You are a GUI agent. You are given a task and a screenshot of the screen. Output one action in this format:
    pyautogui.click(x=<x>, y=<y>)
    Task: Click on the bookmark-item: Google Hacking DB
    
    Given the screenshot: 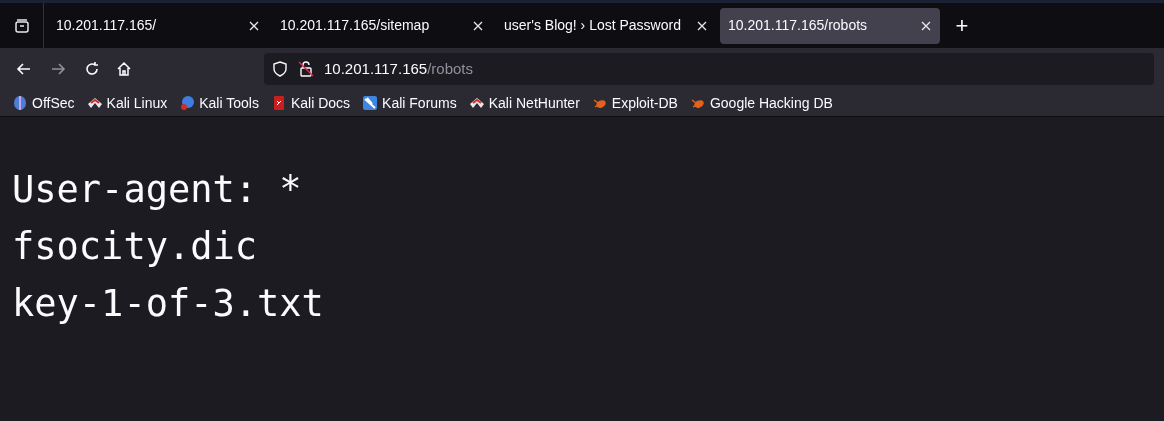 What is the action you would take?
    pyautogui.click(x=761, y=103)
    